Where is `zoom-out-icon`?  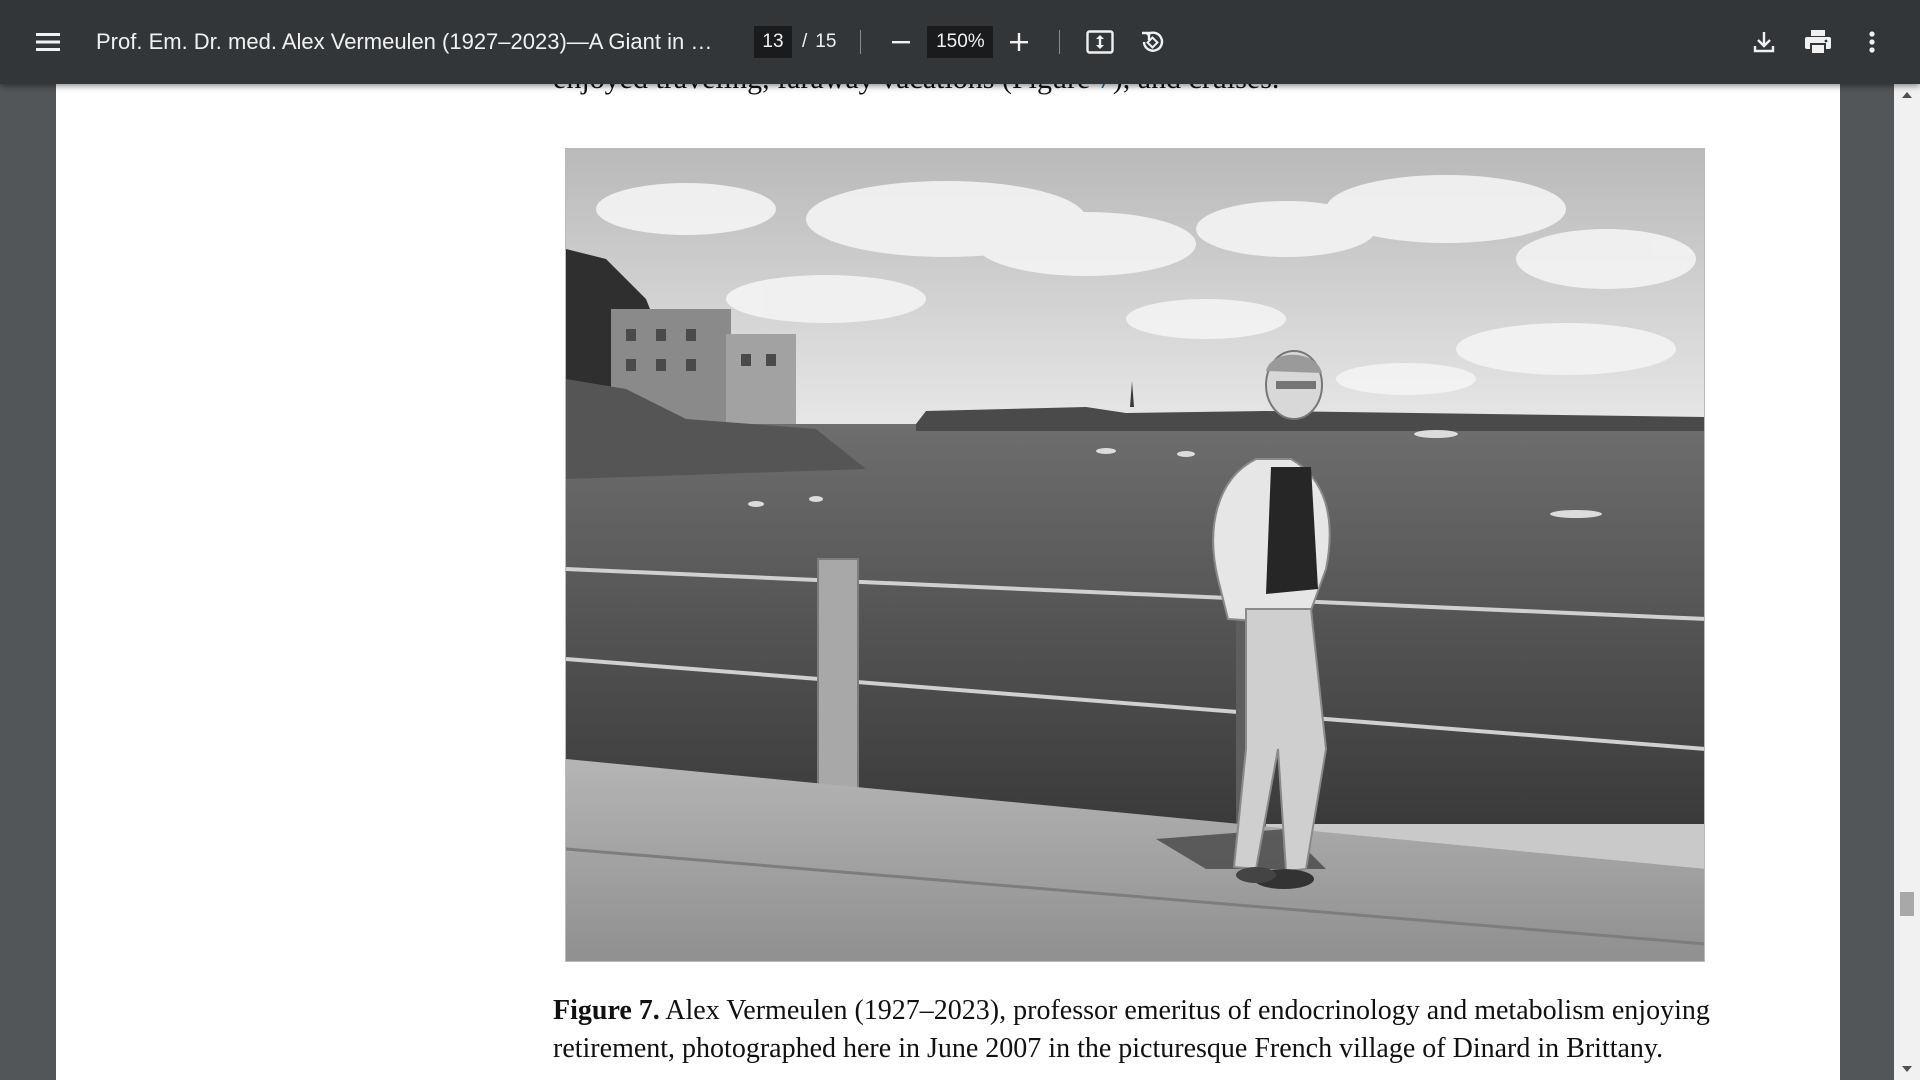
zoom-out-icon is located at coordinates (901, 42).